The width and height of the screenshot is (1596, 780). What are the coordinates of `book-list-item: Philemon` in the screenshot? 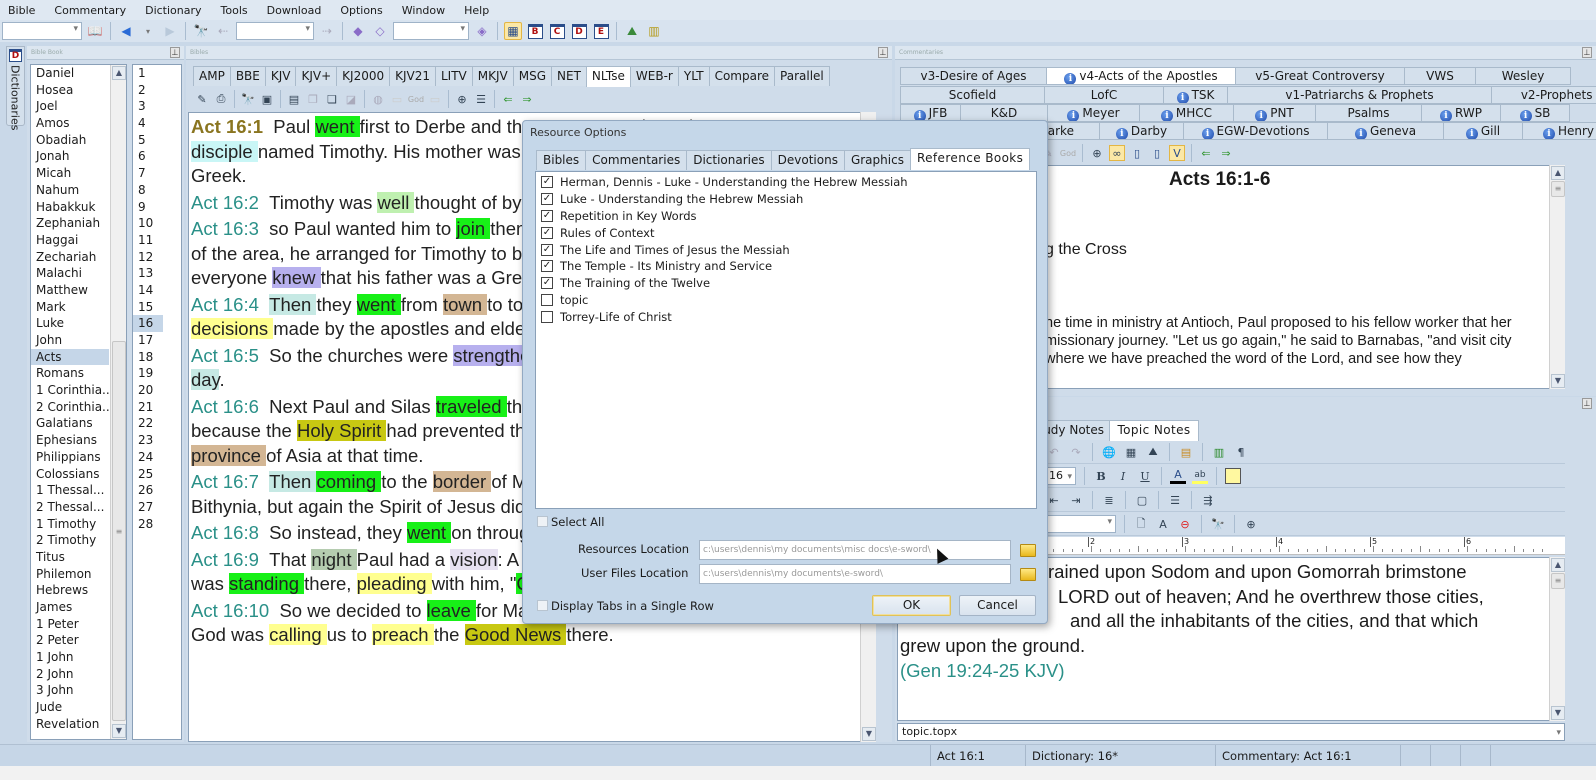 It's located at (70, 574).